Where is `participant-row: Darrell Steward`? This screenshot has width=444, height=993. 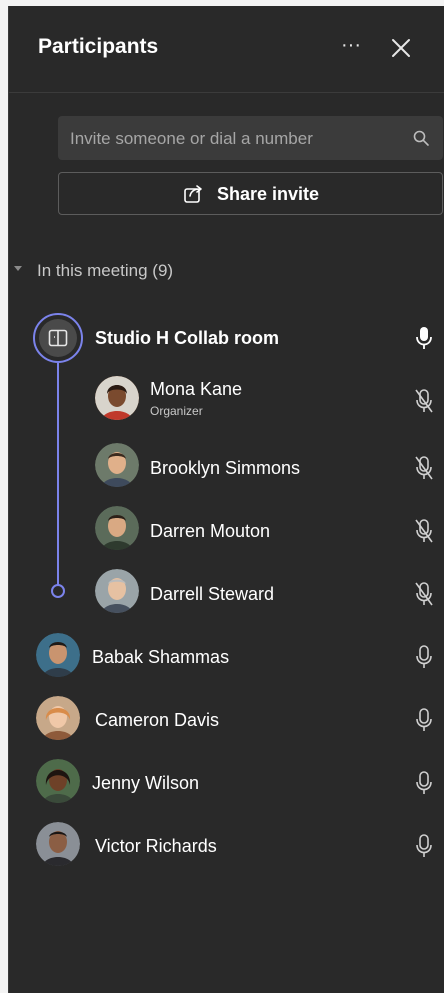 participant-row: Darrell Steward is located at coordinates (226, 591).